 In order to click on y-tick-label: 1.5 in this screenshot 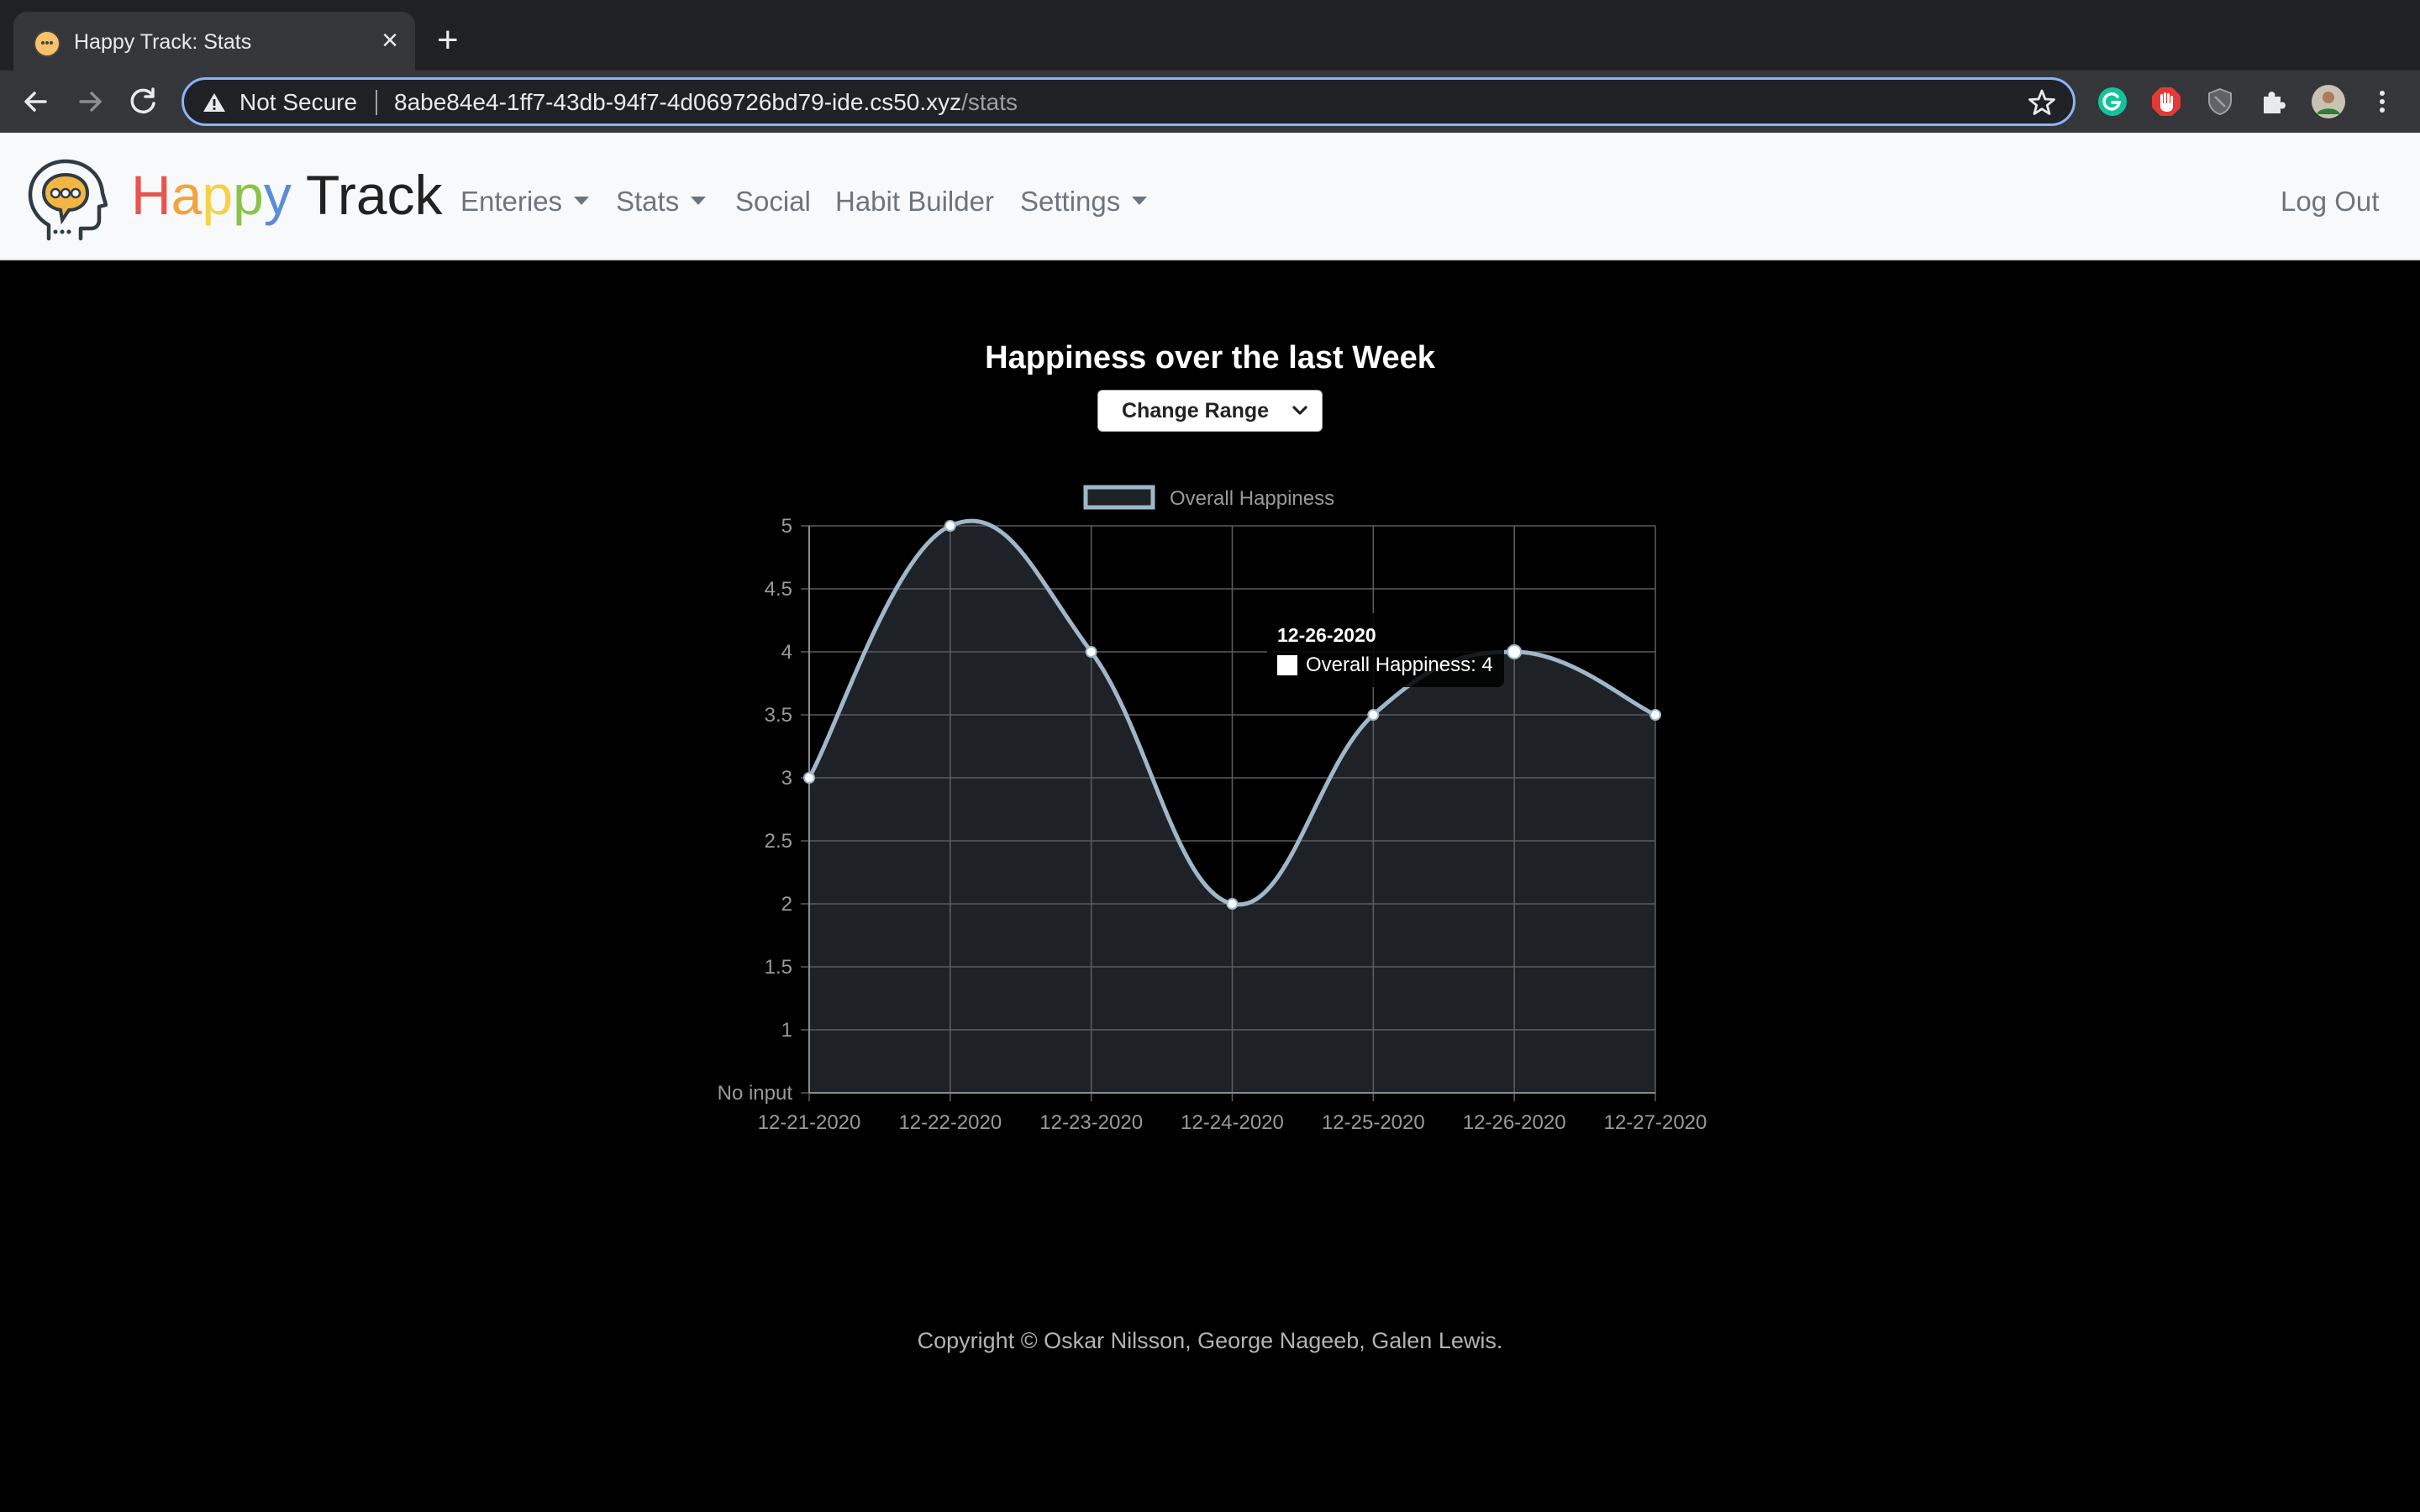, I will do `click(779, 967)`.